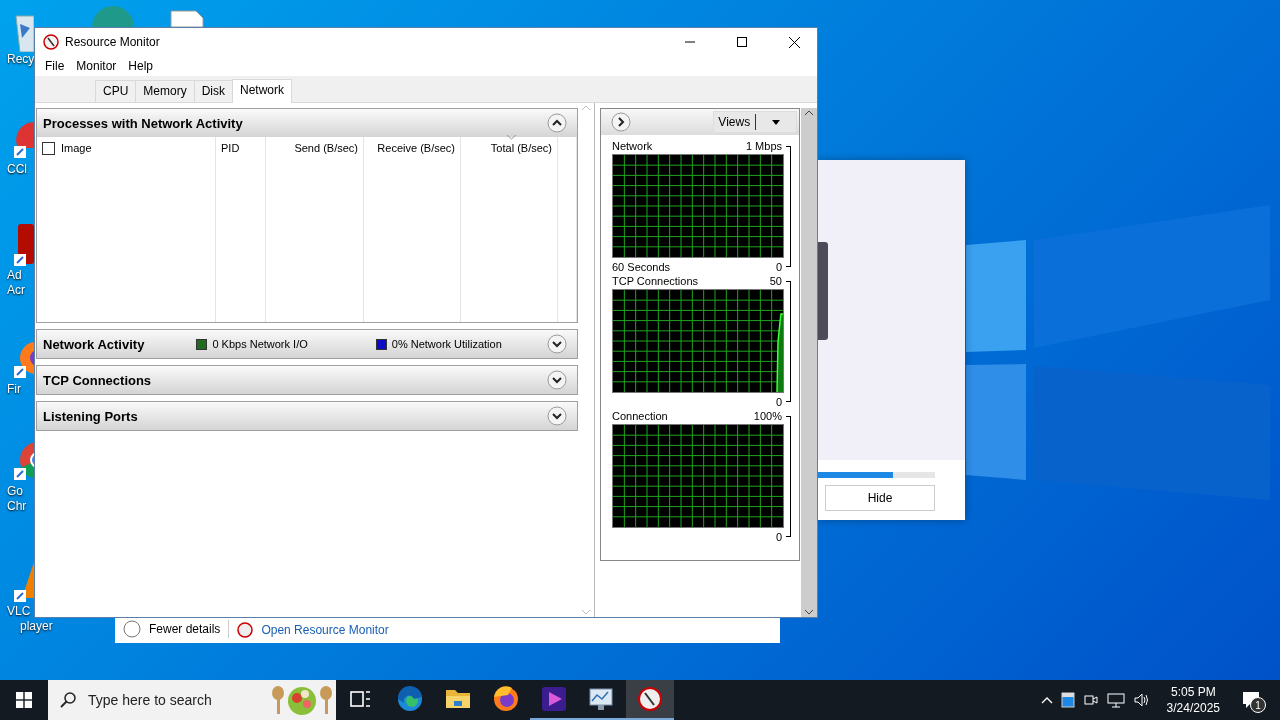  I want to click on section-title: TCP Connections, so click(97, 380).